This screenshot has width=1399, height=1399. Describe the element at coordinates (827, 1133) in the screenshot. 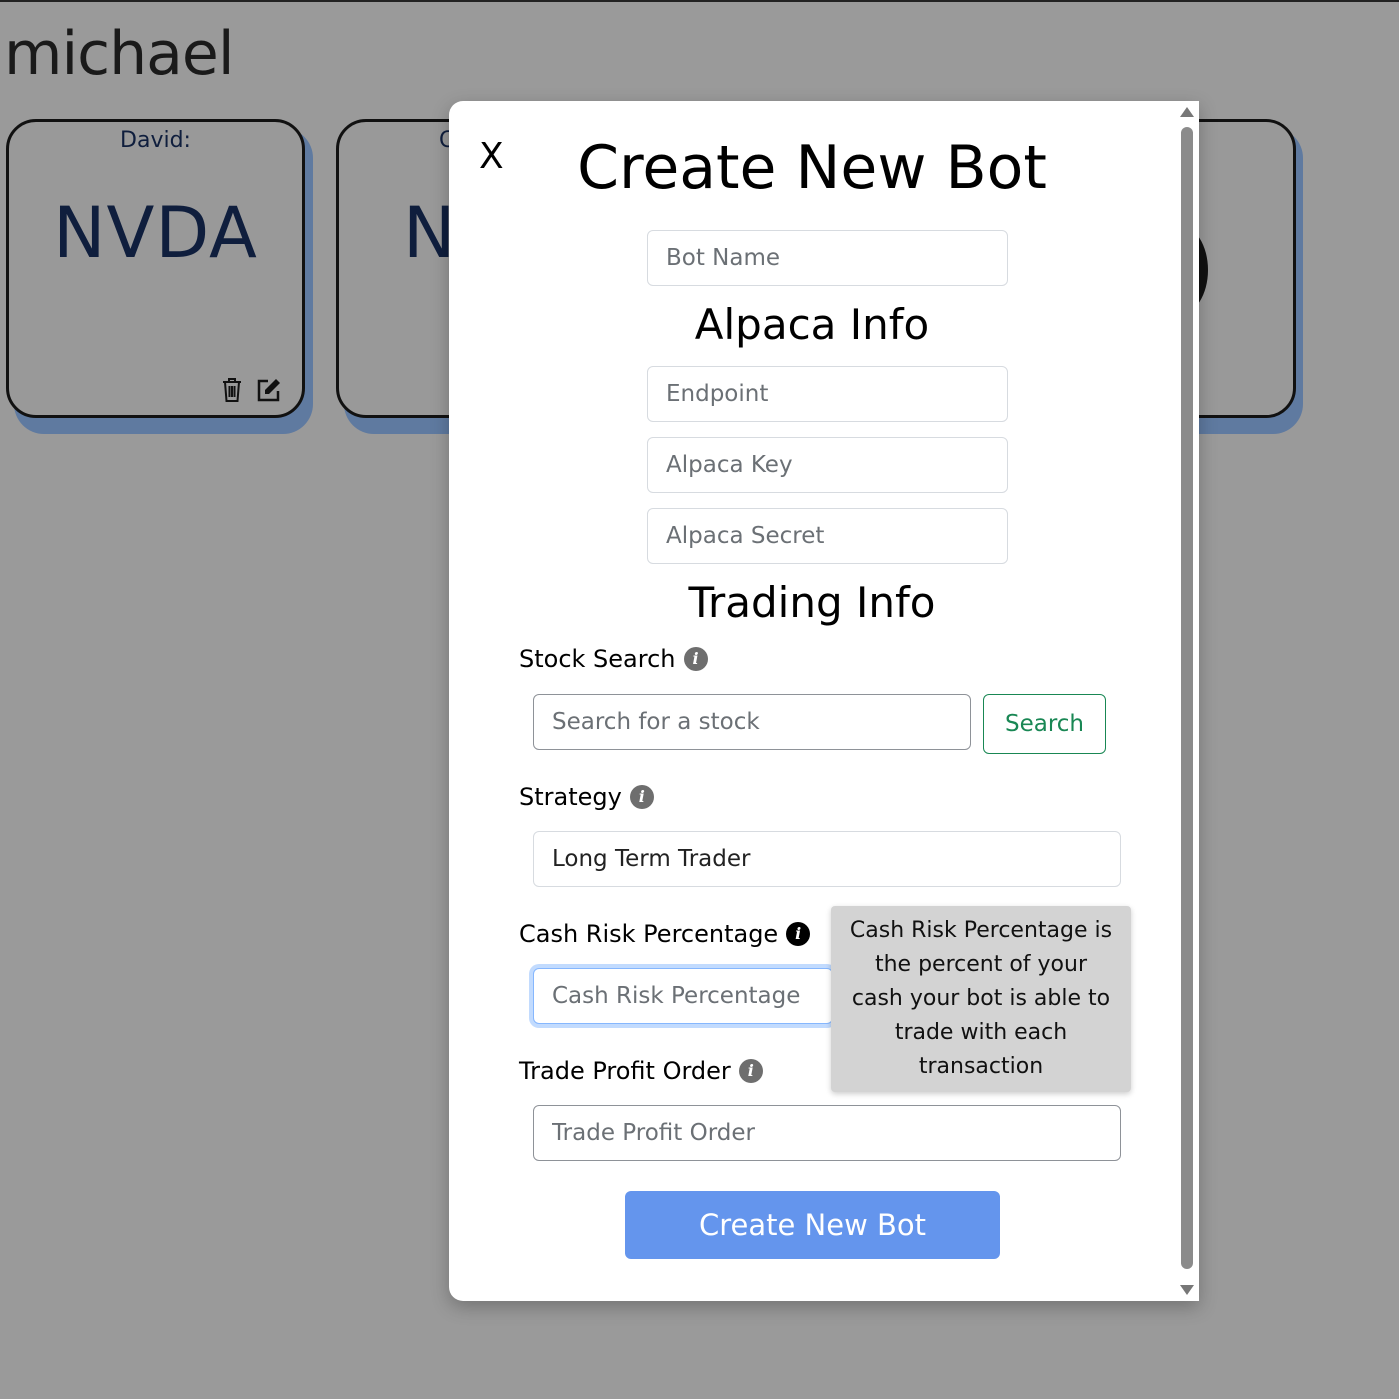

I see `trade-profit-input` at that location.